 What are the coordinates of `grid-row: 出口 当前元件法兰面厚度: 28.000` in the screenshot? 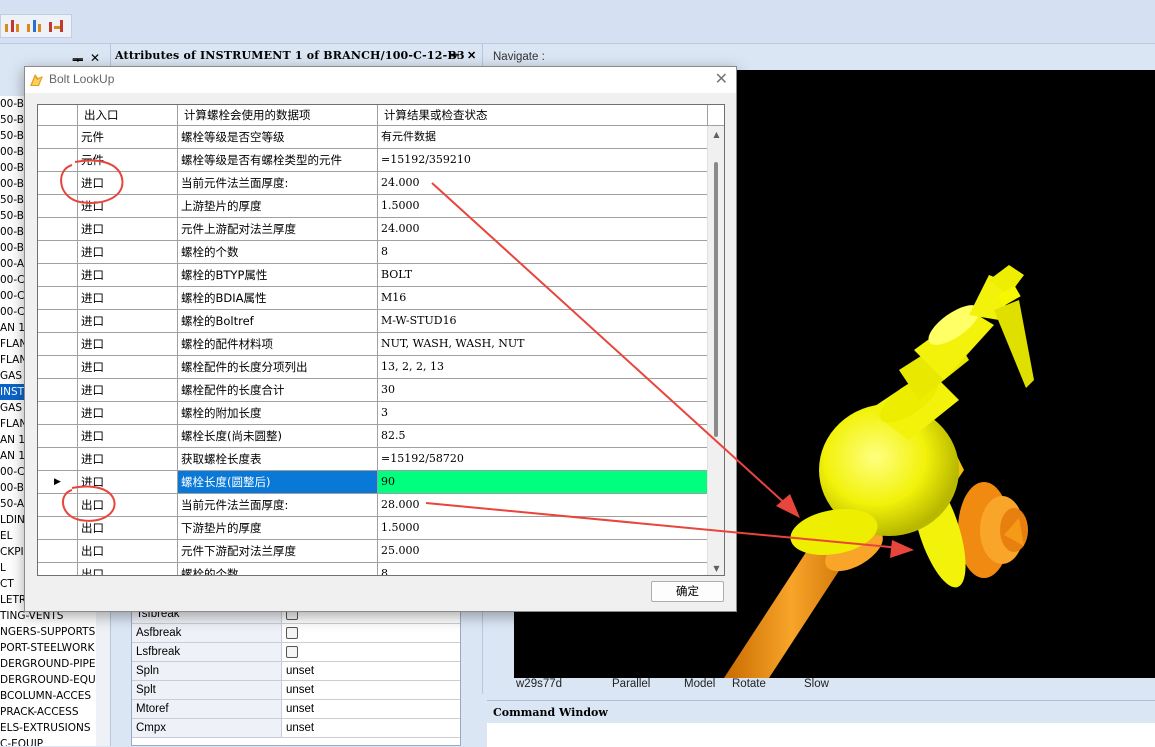 It's located at (381, 505).